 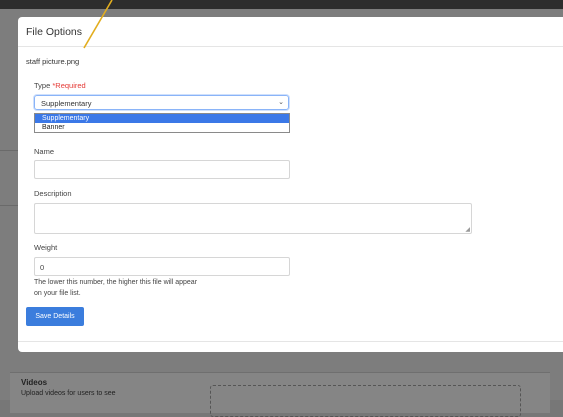 I want to click on annotation-pointer-line, so click(x=98, y=24).